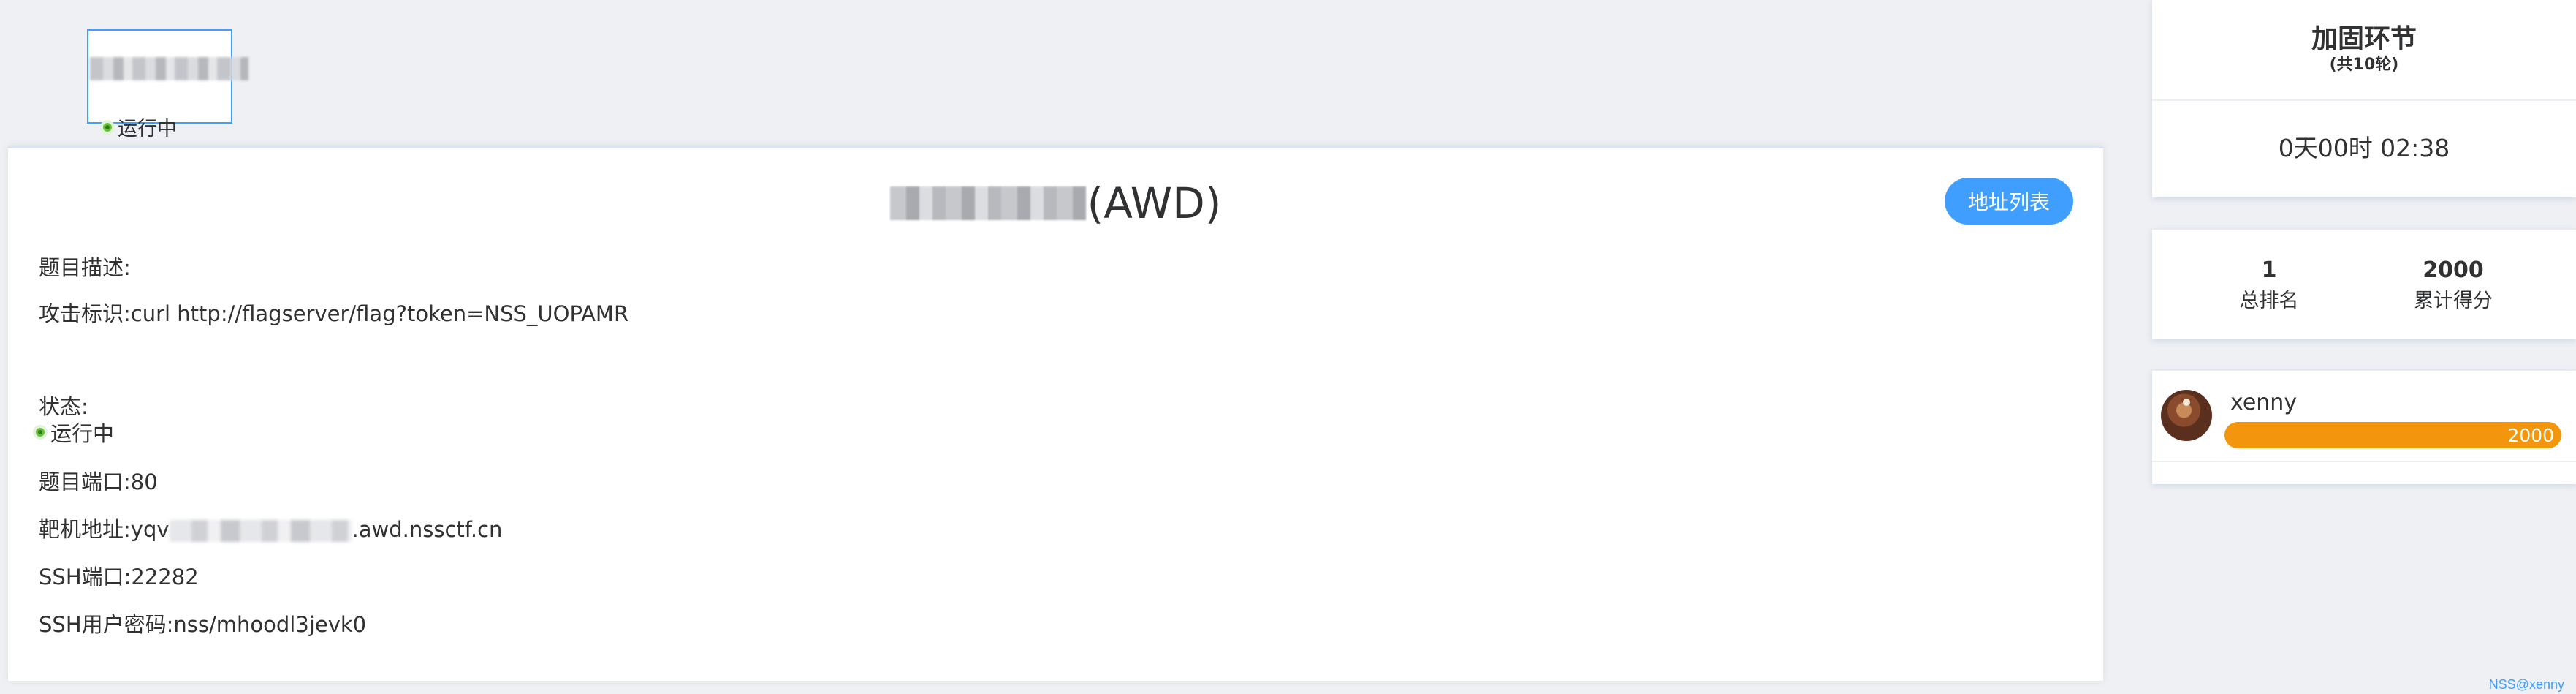  I want to click on round-card: 加固环节 (共10轮) 0天00时 02:38, so click(2364, 98).